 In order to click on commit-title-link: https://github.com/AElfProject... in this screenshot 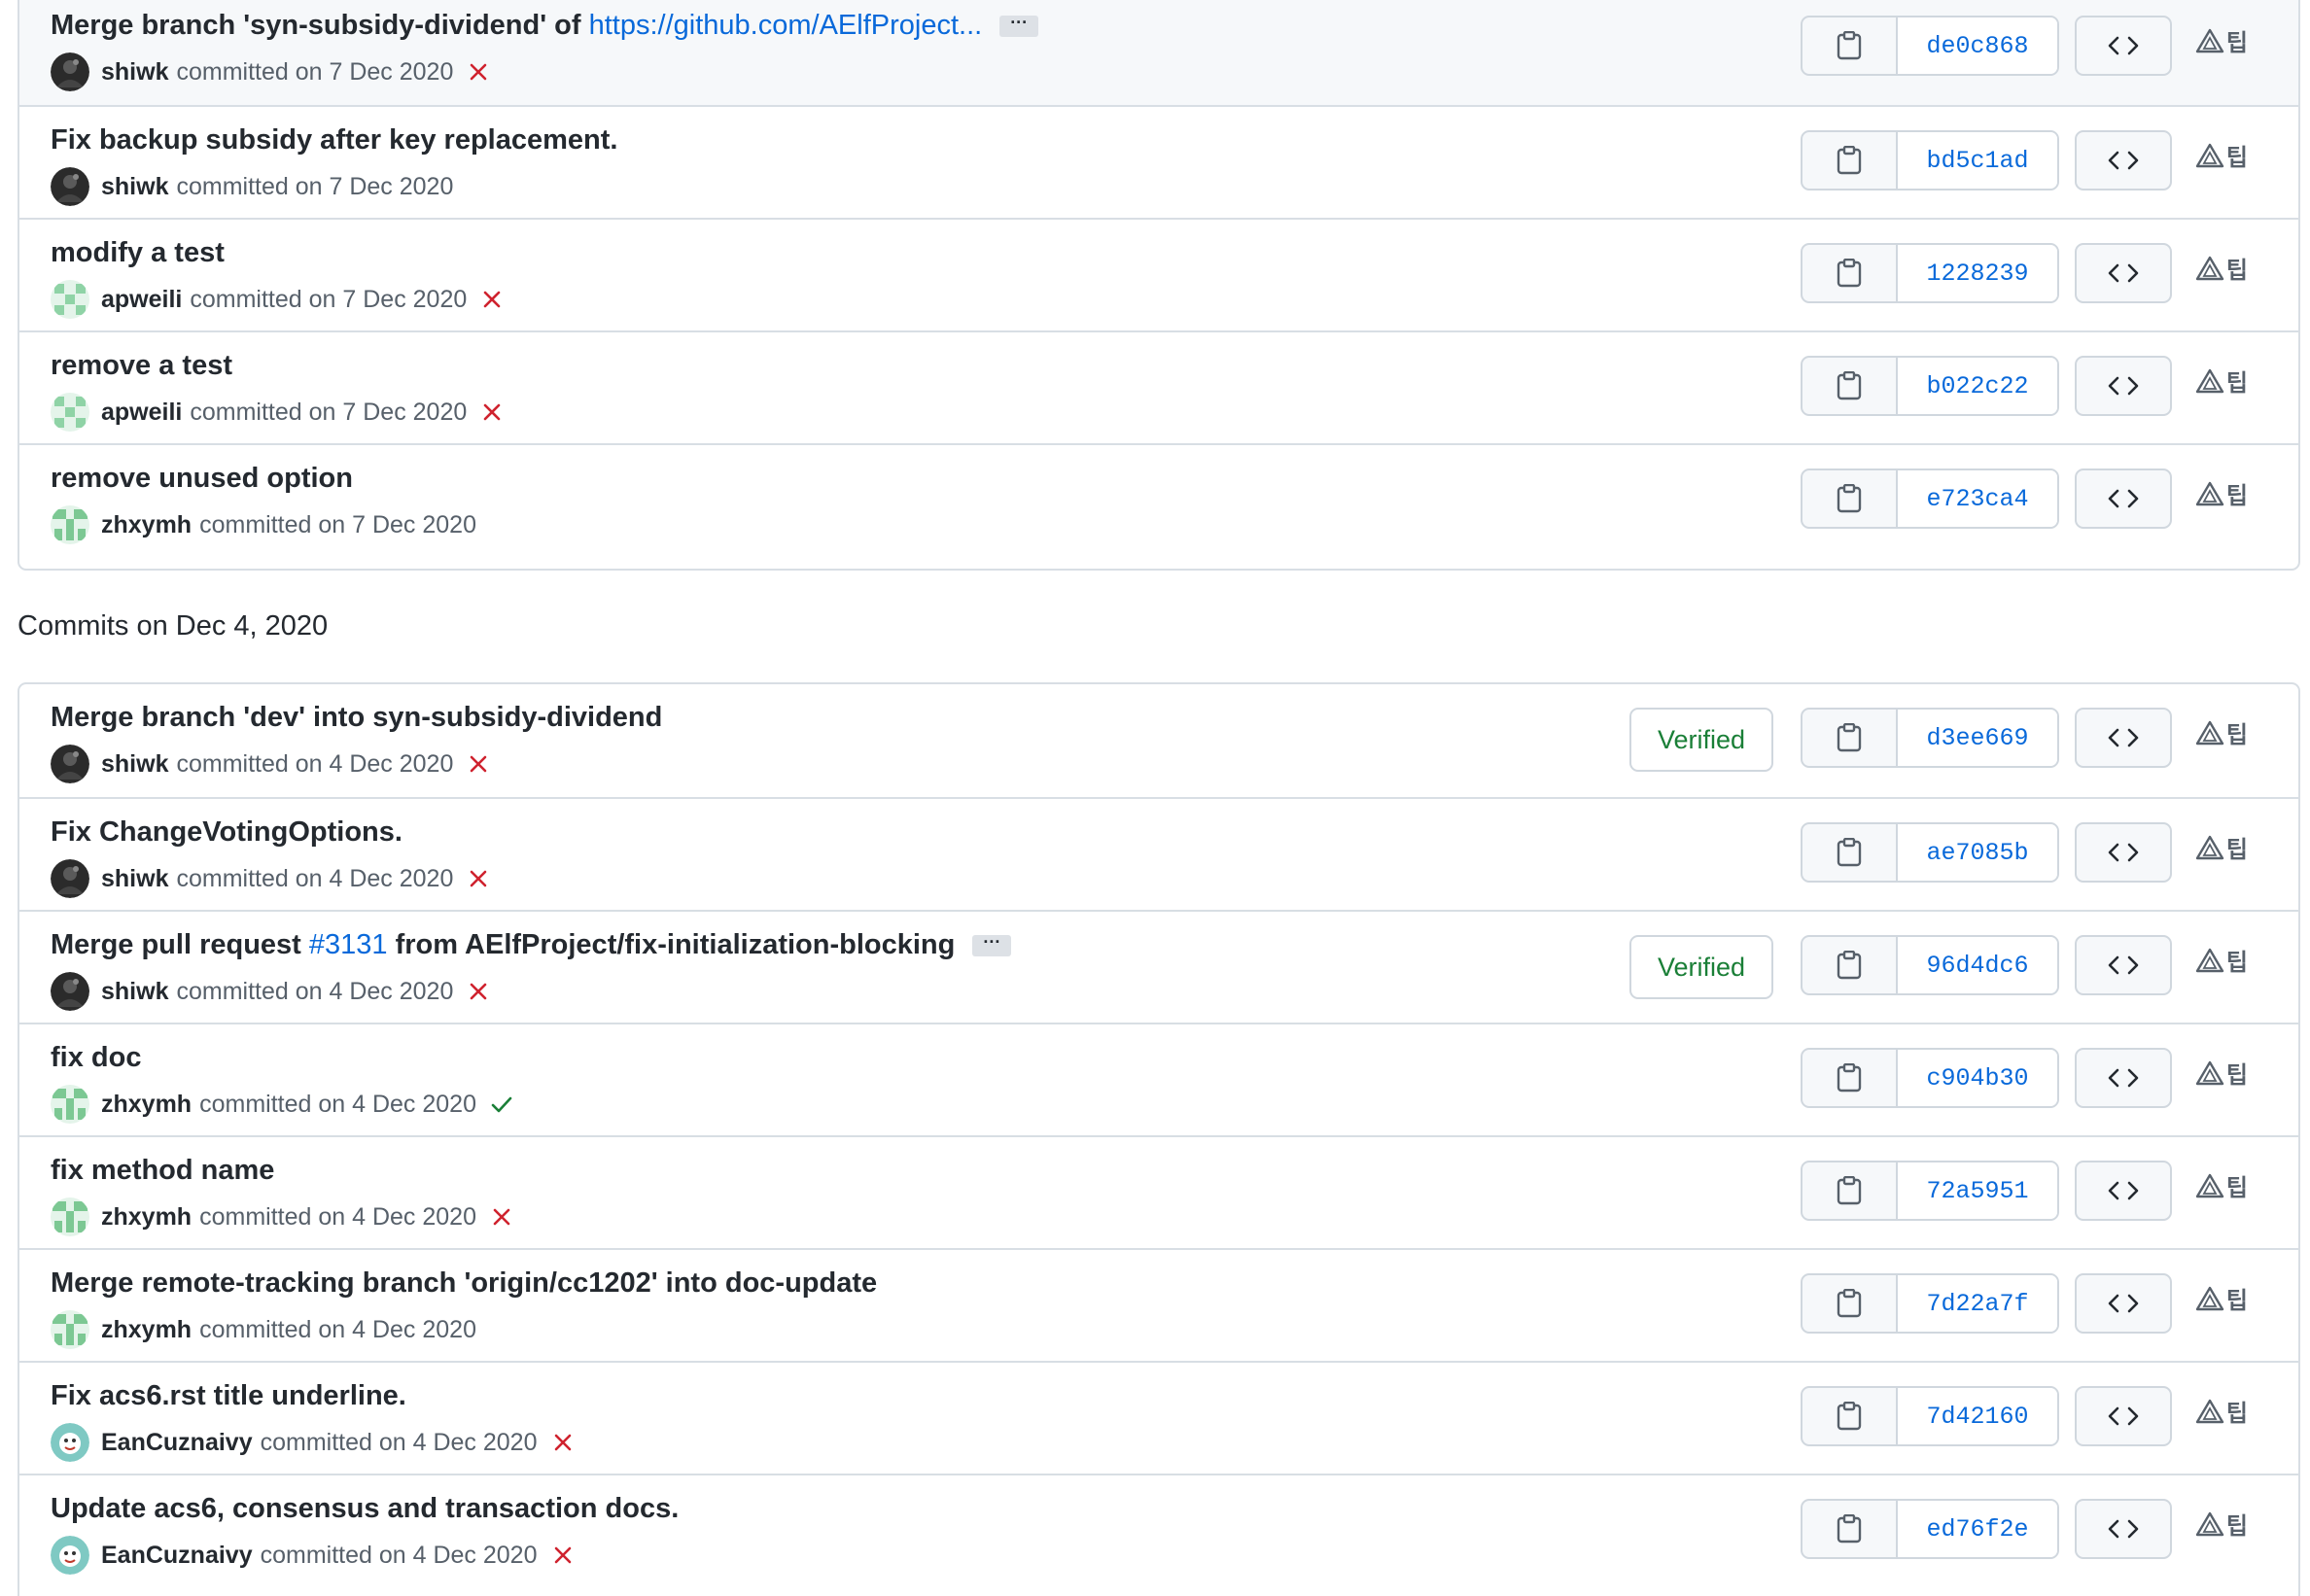, I will do `click(786, 26)`.